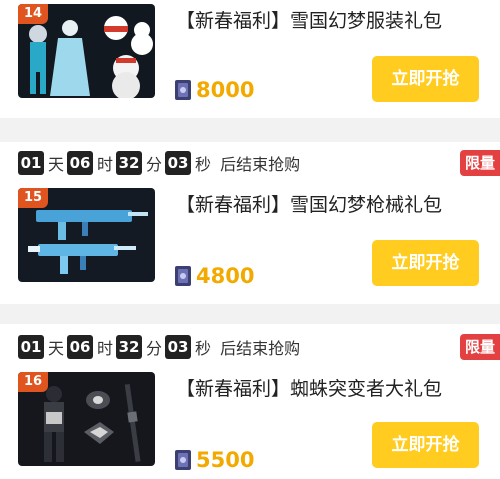  What do you see at coordinates (309, 389) in the screenshot?
I see `product-title: 【新春福利】蜘蛛突变者大礼包` at bounding box center [309, 389].